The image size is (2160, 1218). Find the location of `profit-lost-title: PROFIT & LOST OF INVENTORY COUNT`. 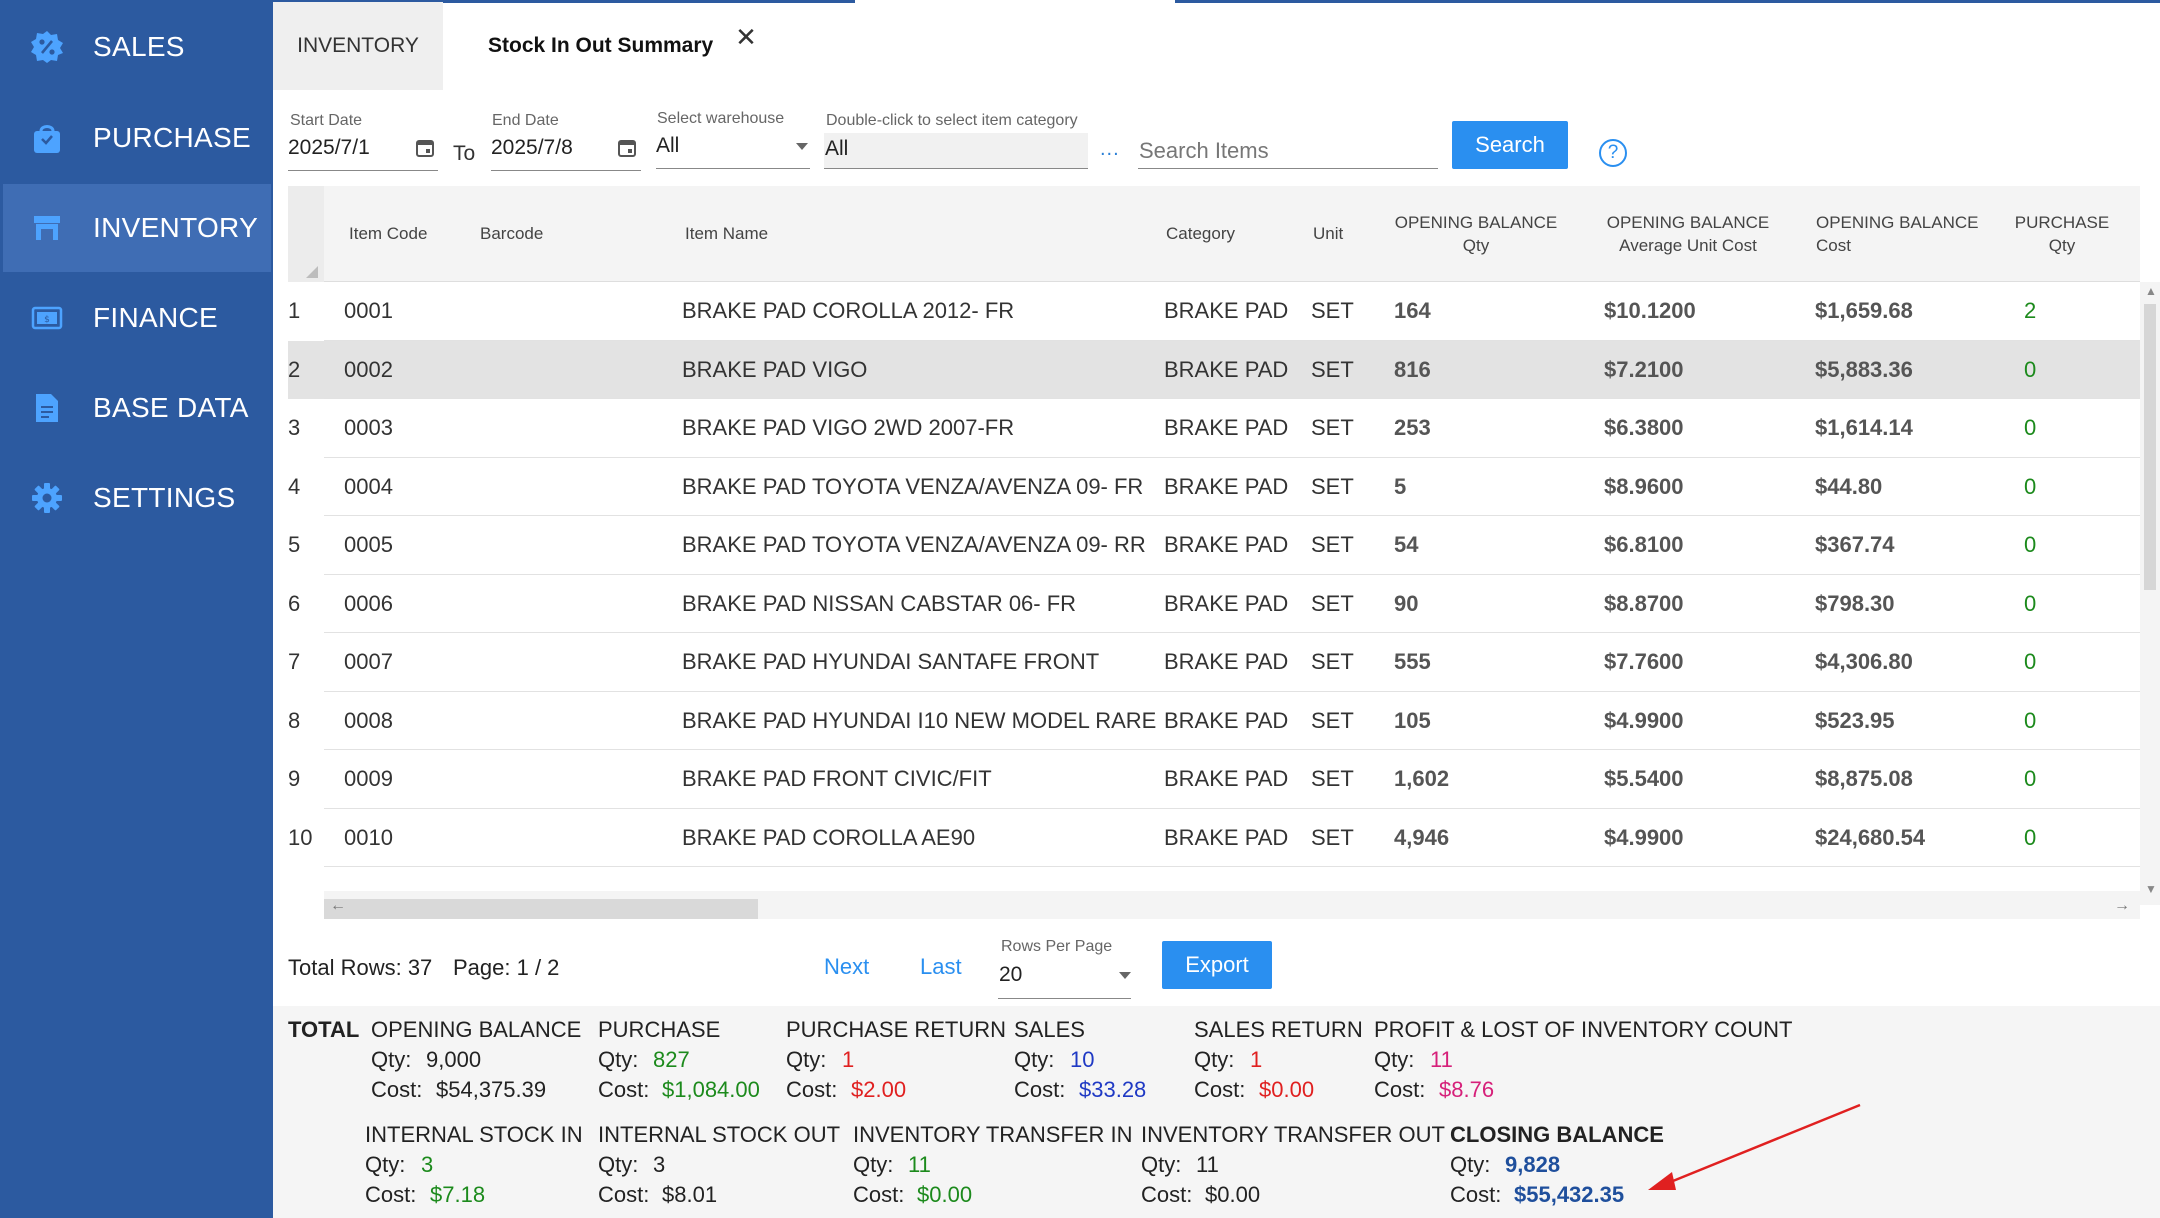

profit-lost-title: PROFIT & LOST OF INVENTORY COUNT is located at coordinates (1583, 1029).